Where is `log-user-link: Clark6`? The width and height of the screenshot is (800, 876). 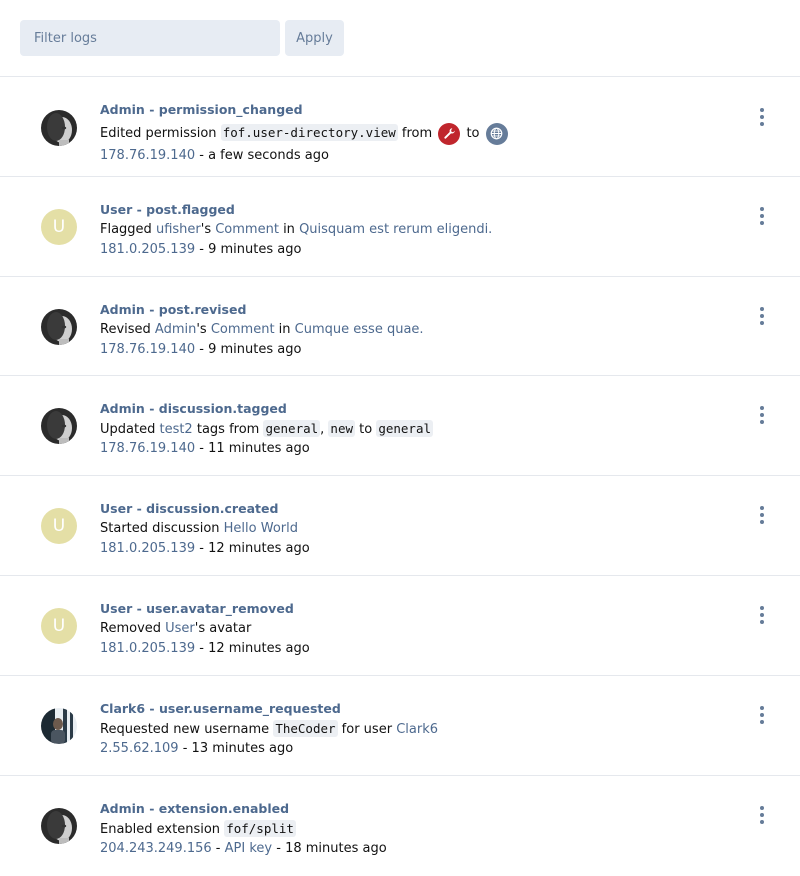 log-user-link: Clark6 is located at coordinates (122, 708).